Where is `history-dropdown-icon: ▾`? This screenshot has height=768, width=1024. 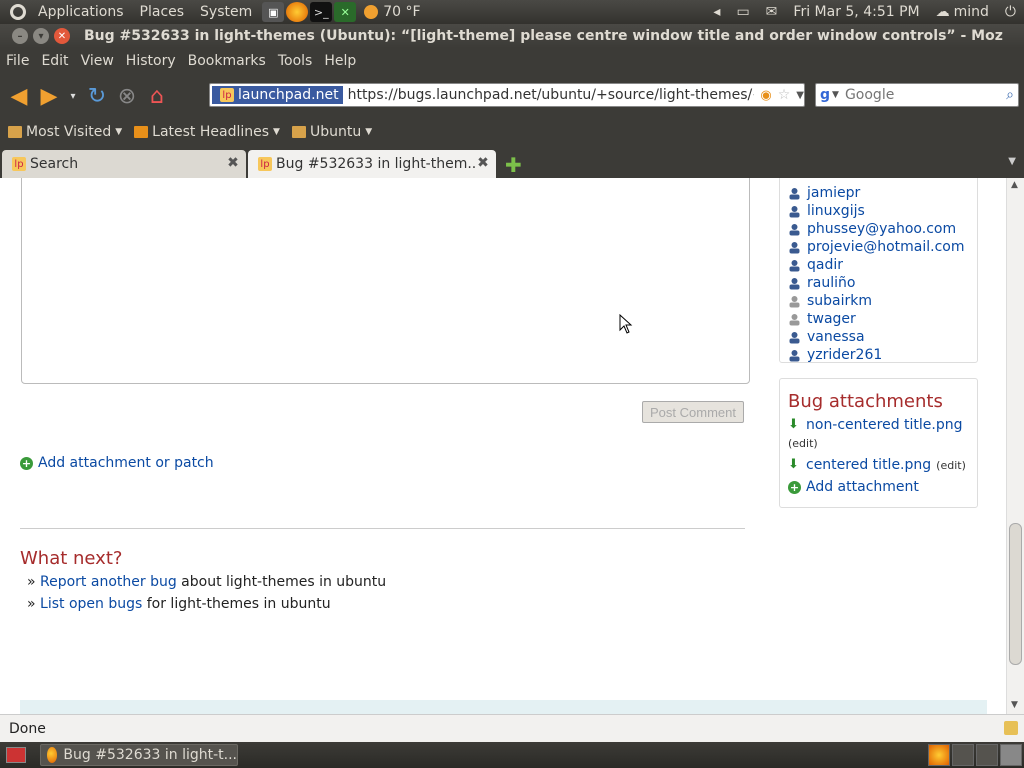
history-dropdown-icon: ▾ is located at coordinates (73, 96).